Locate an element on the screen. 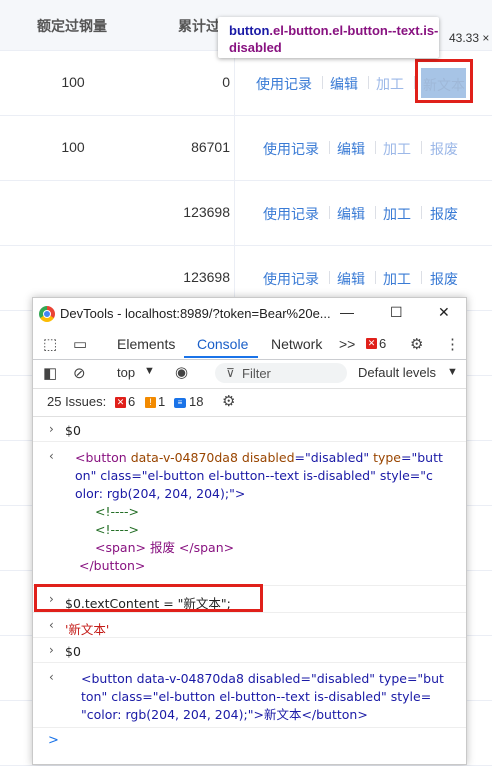 This screenshot has width=492, height=766. inspect-element-icon: ⬚ is located at coordinates (50, 344).